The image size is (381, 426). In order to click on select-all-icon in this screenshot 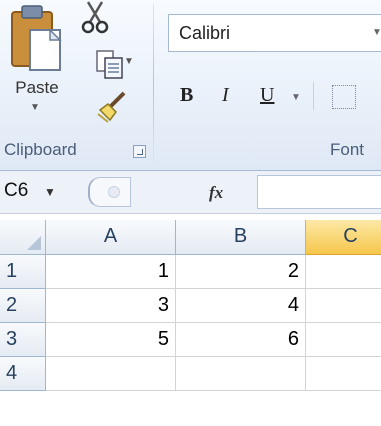, I will do `click(34, 243)`.